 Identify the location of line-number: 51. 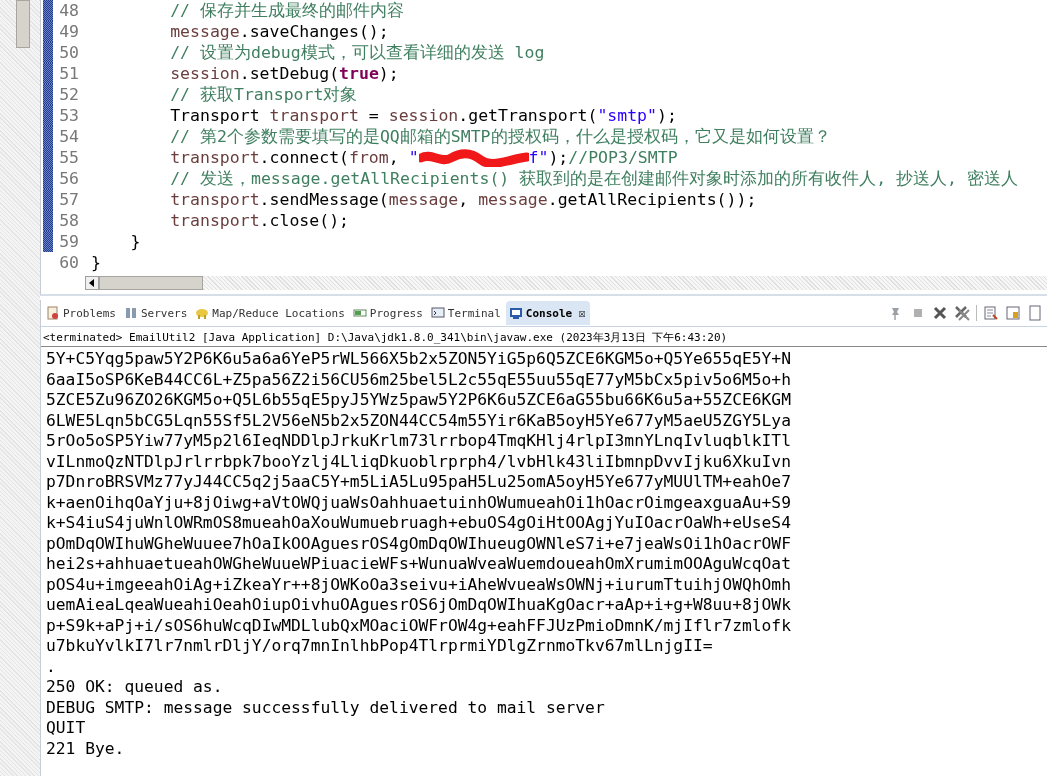
(69, 73).